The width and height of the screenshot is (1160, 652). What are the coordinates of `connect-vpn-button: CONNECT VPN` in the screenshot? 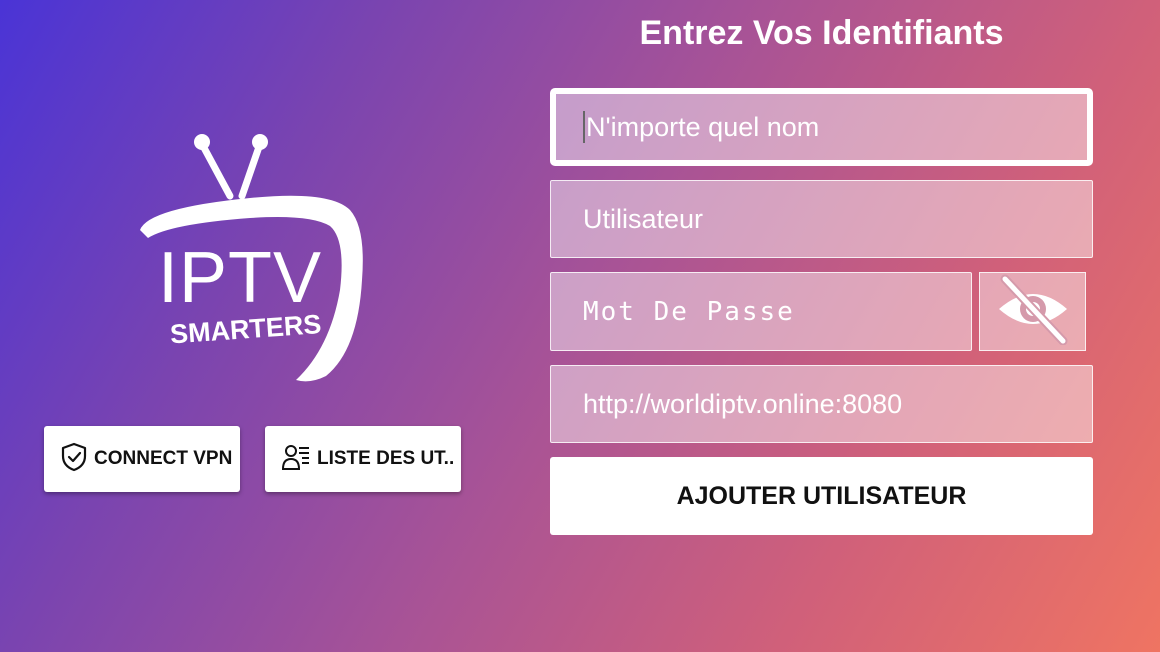 It's located at (142, 459).